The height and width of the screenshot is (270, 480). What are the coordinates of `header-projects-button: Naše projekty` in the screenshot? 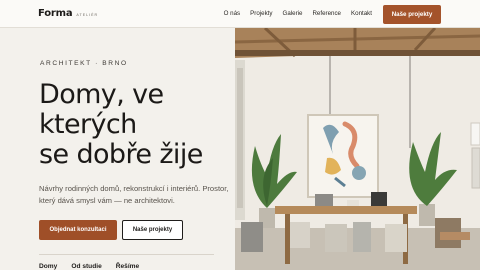 It's located at (412, 14).